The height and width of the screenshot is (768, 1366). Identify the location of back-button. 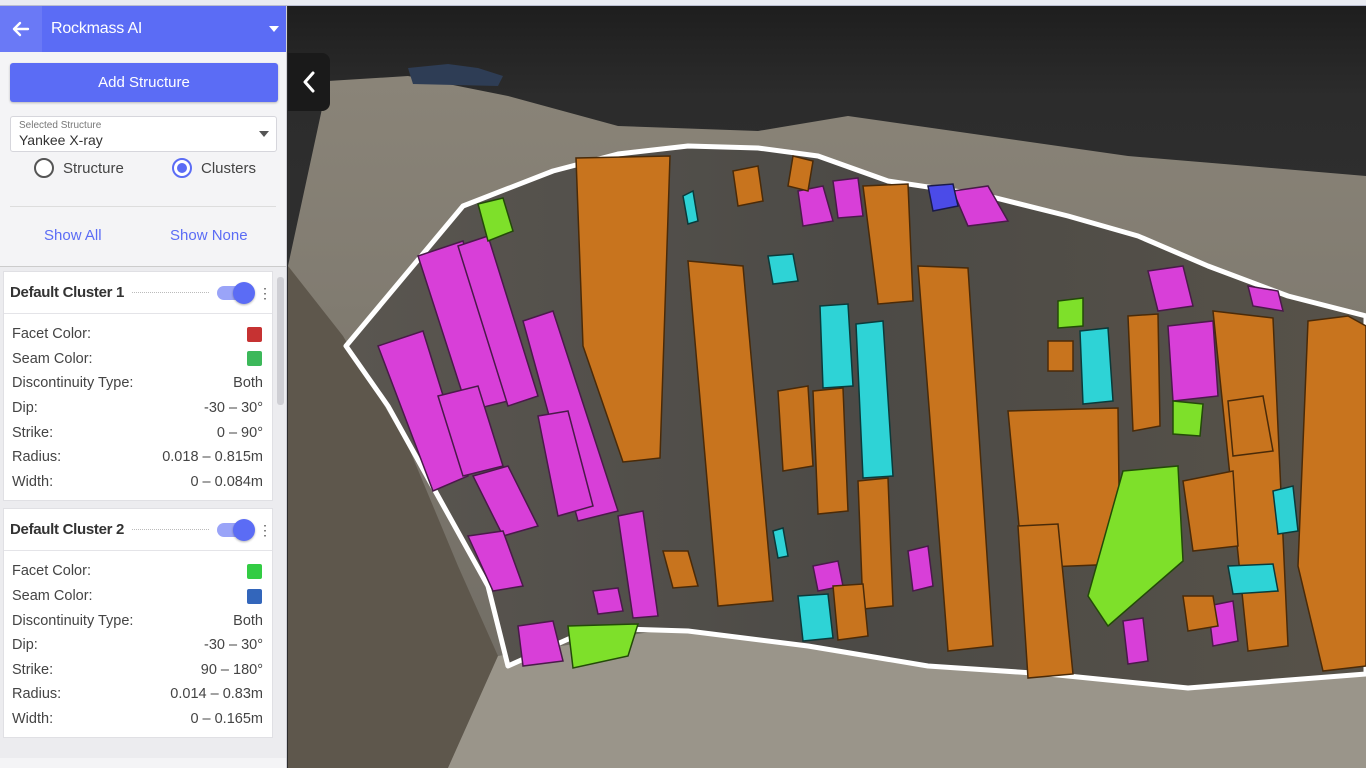
(21, 29).